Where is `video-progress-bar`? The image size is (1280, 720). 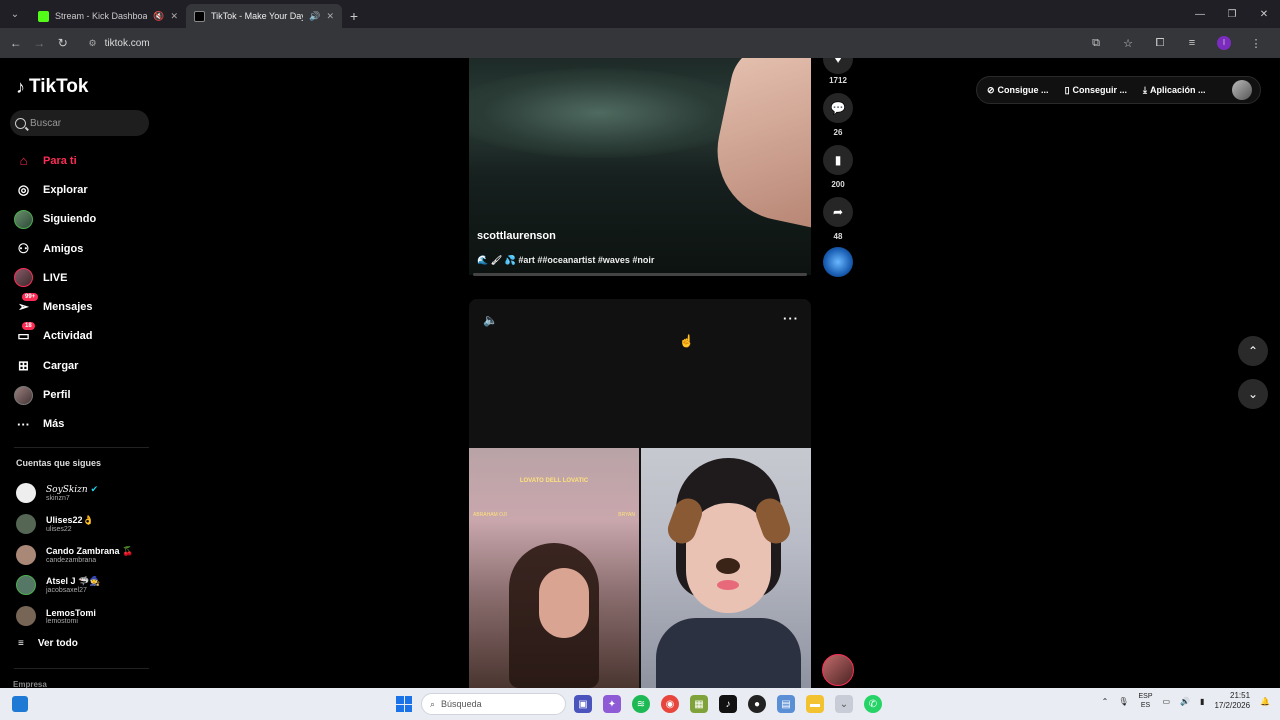
video-progress-bar is located at coordinates (640, 274).